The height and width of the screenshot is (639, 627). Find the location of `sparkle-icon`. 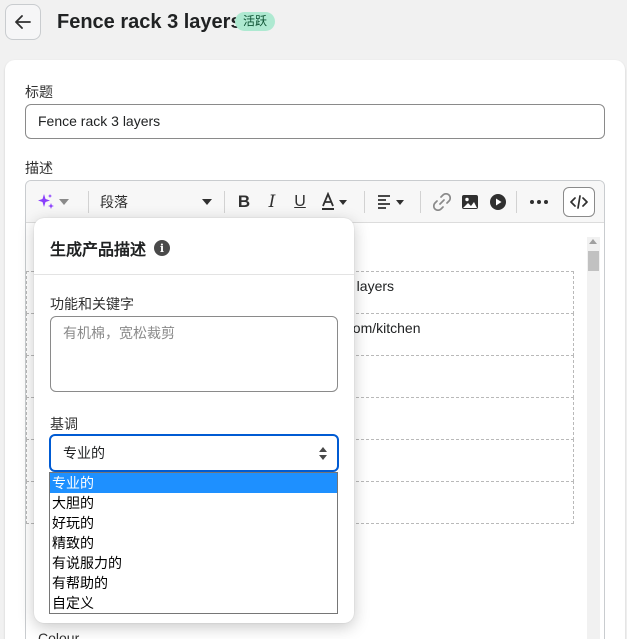

sparkle-icon is located at coordinates (45, 201).